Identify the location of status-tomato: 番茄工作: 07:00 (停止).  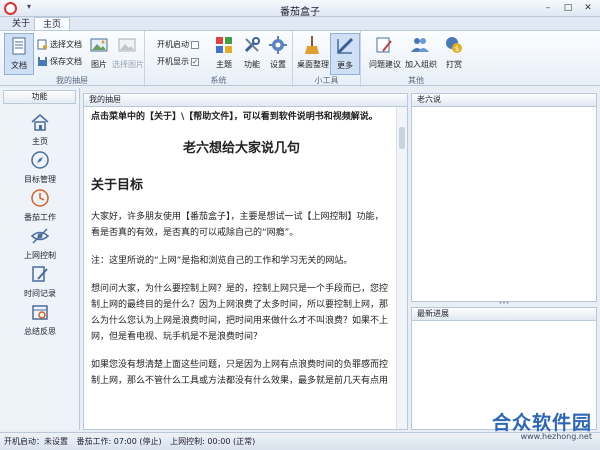
(119, 441).